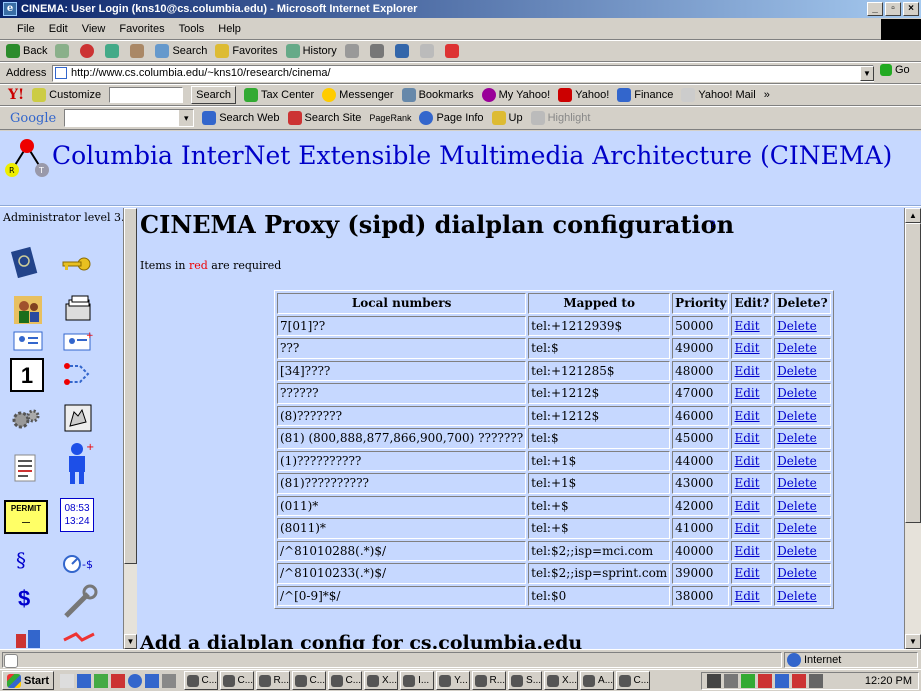 Image resolution: width=921 pixels, height=691 pixels. I want to click on search-site-button: Search Site, so click(324, 118).